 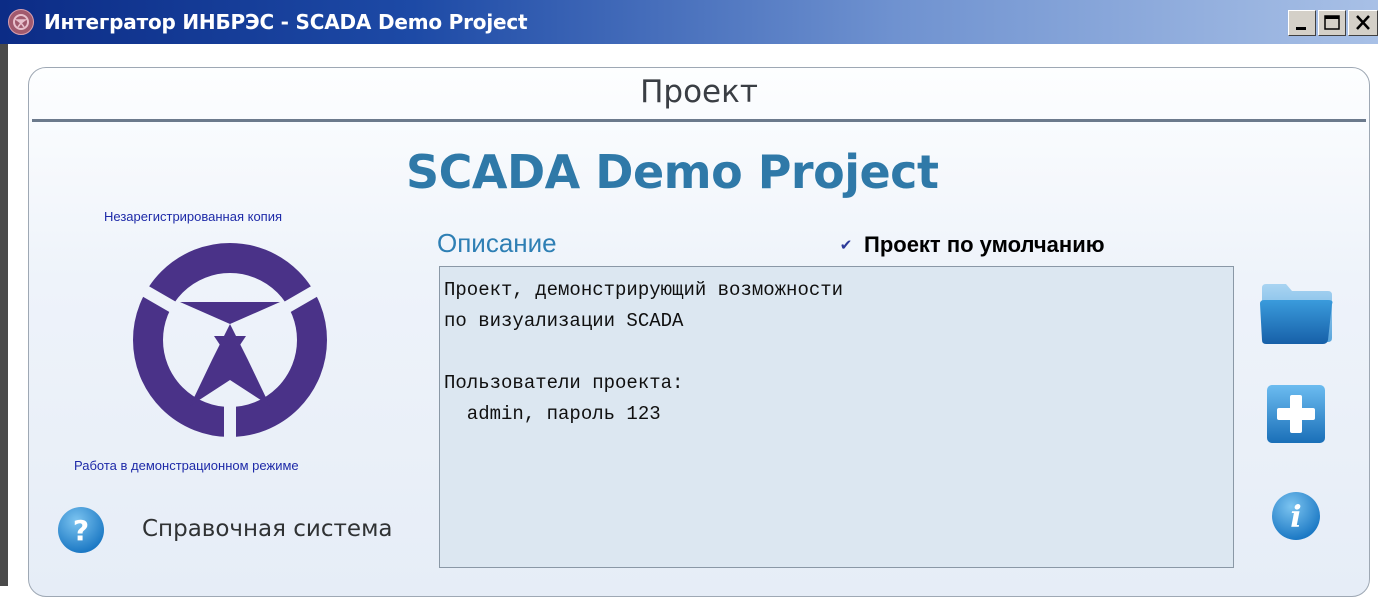 I want to click on default-project-checkbox: ✔ Проект по умолчанию, so click(x=971, y=245).